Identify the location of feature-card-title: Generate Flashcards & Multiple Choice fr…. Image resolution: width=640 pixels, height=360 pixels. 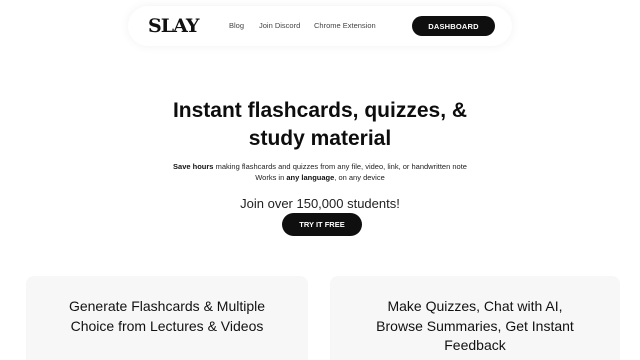
(167, 316).